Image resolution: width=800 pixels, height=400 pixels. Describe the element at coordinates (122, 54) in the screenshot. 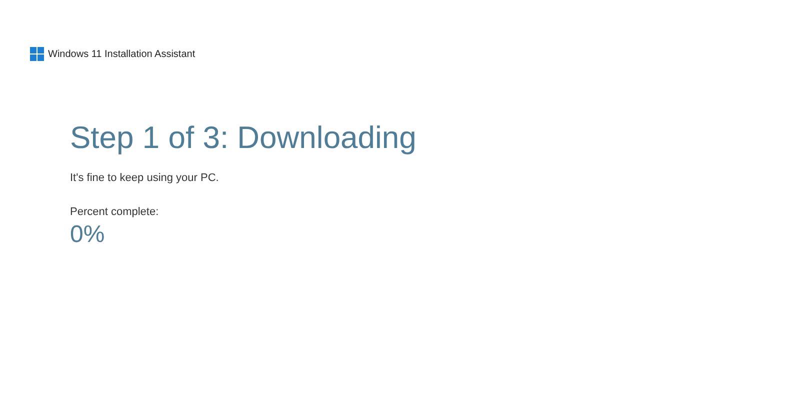

I see `window-title: Windows 11 Installation Assistant` at that location.